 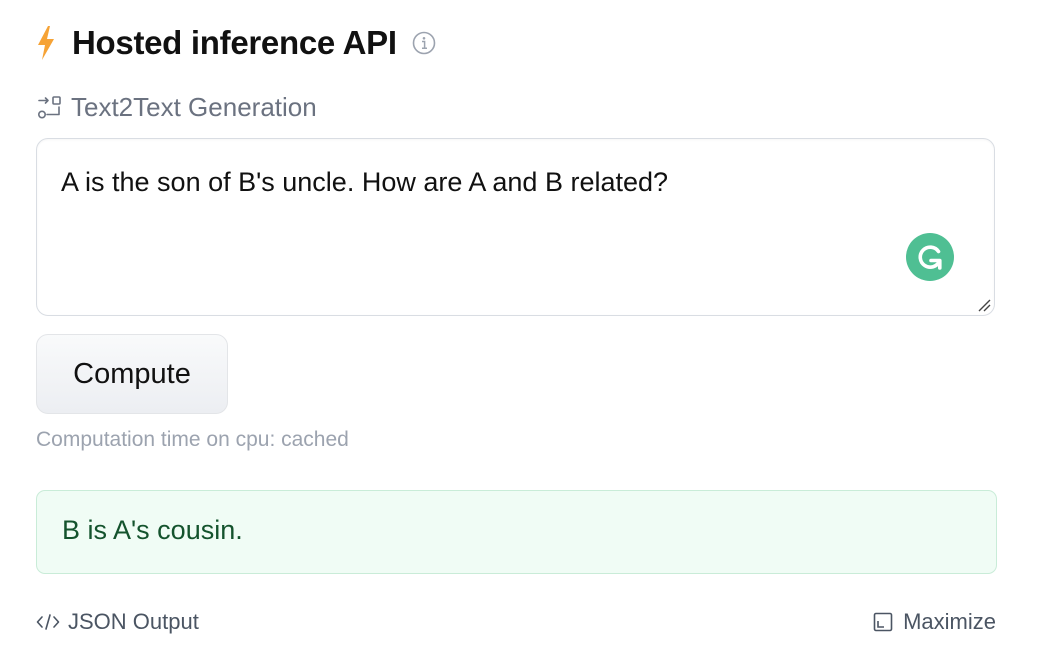 What do you see at coordinates (46, 43) in the screenshot?
I see `lightning-bolt-icon` at bounding box center [46, 43].